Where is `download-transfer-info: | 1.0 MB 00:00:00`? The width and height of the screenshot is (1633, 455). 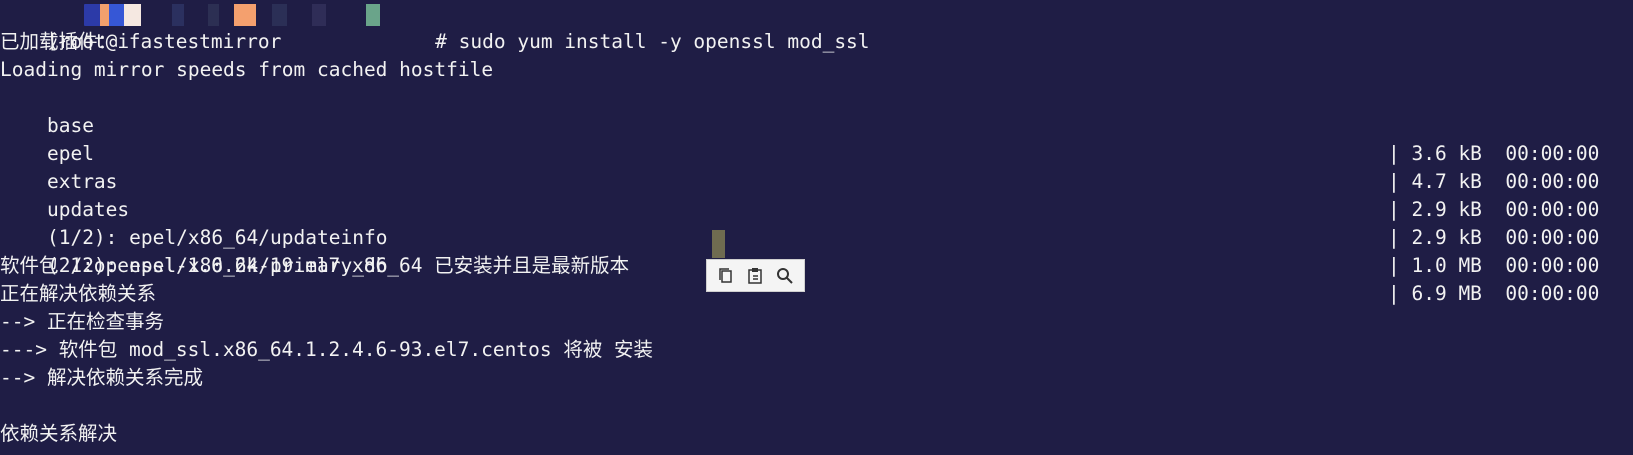
download-transfer-info: | 1.0 MB 00:00:00 is located at coordinates (1494, 265).